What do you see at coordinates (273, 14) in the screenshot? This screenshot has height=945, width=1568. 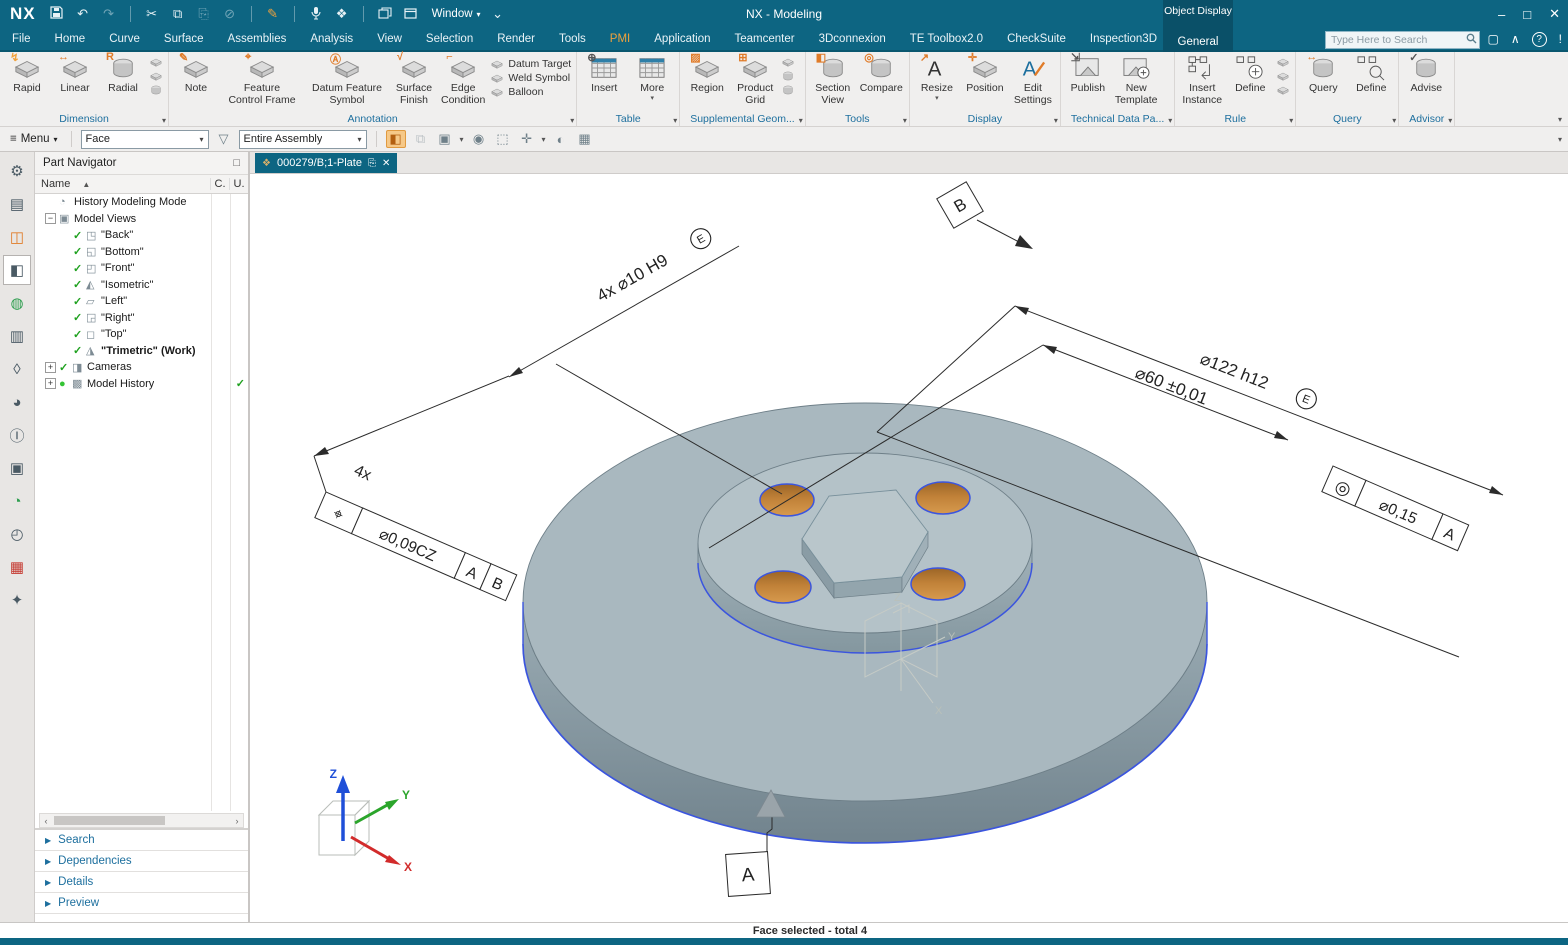 I see `format-brush-icon: ✎` at bounding box center [273, 14].